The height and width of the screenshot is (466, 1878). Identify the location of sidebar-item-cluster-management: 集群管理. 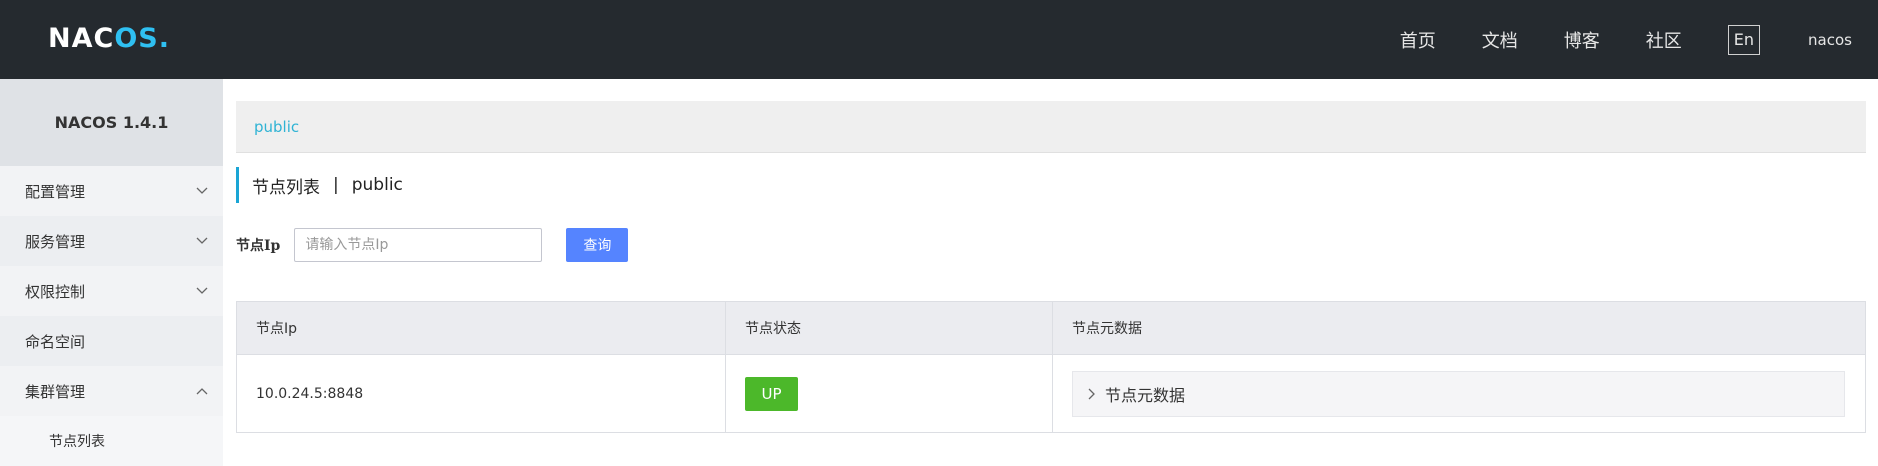
(111, 391).